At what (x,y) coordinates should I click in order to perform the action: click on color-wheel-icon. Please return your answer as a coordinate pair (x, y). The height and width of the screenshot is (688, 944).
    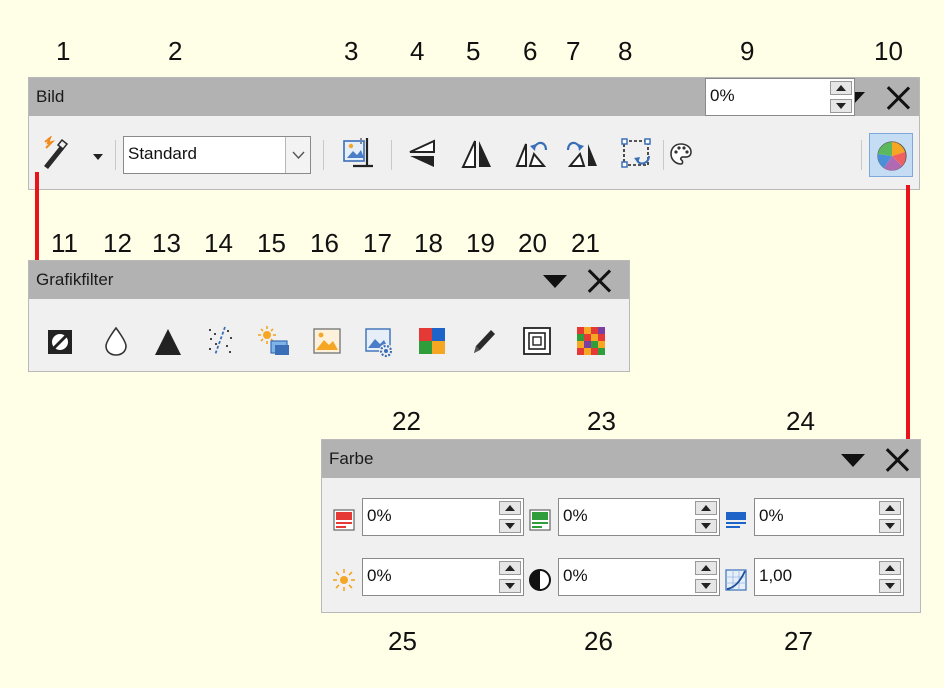
    Looking at the image, I should click on (892, 156).